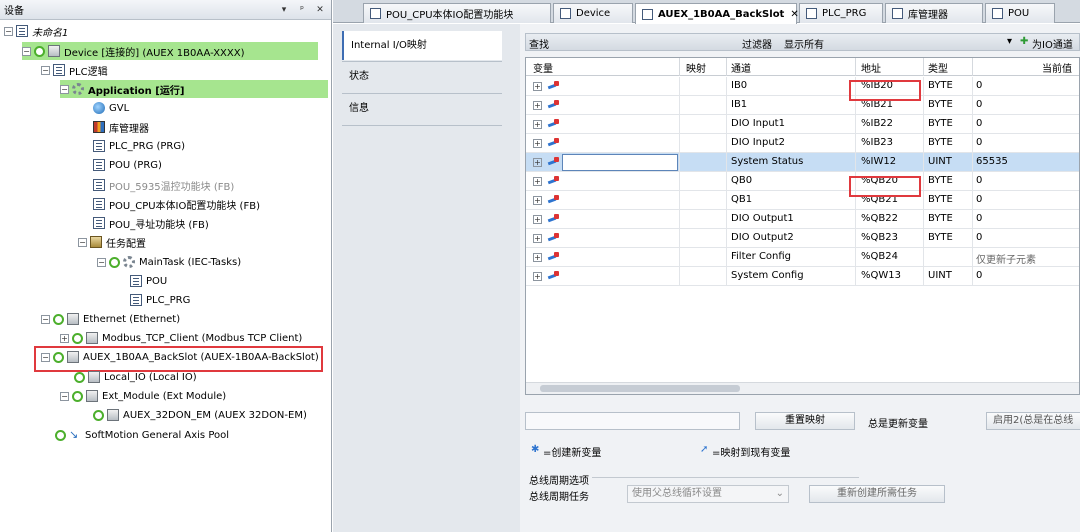 This screenshot has height=532, width=1080. Describe the element at coordinates (802, 388) in the screenshot. I see `horizontal-scrollbar` at that location.